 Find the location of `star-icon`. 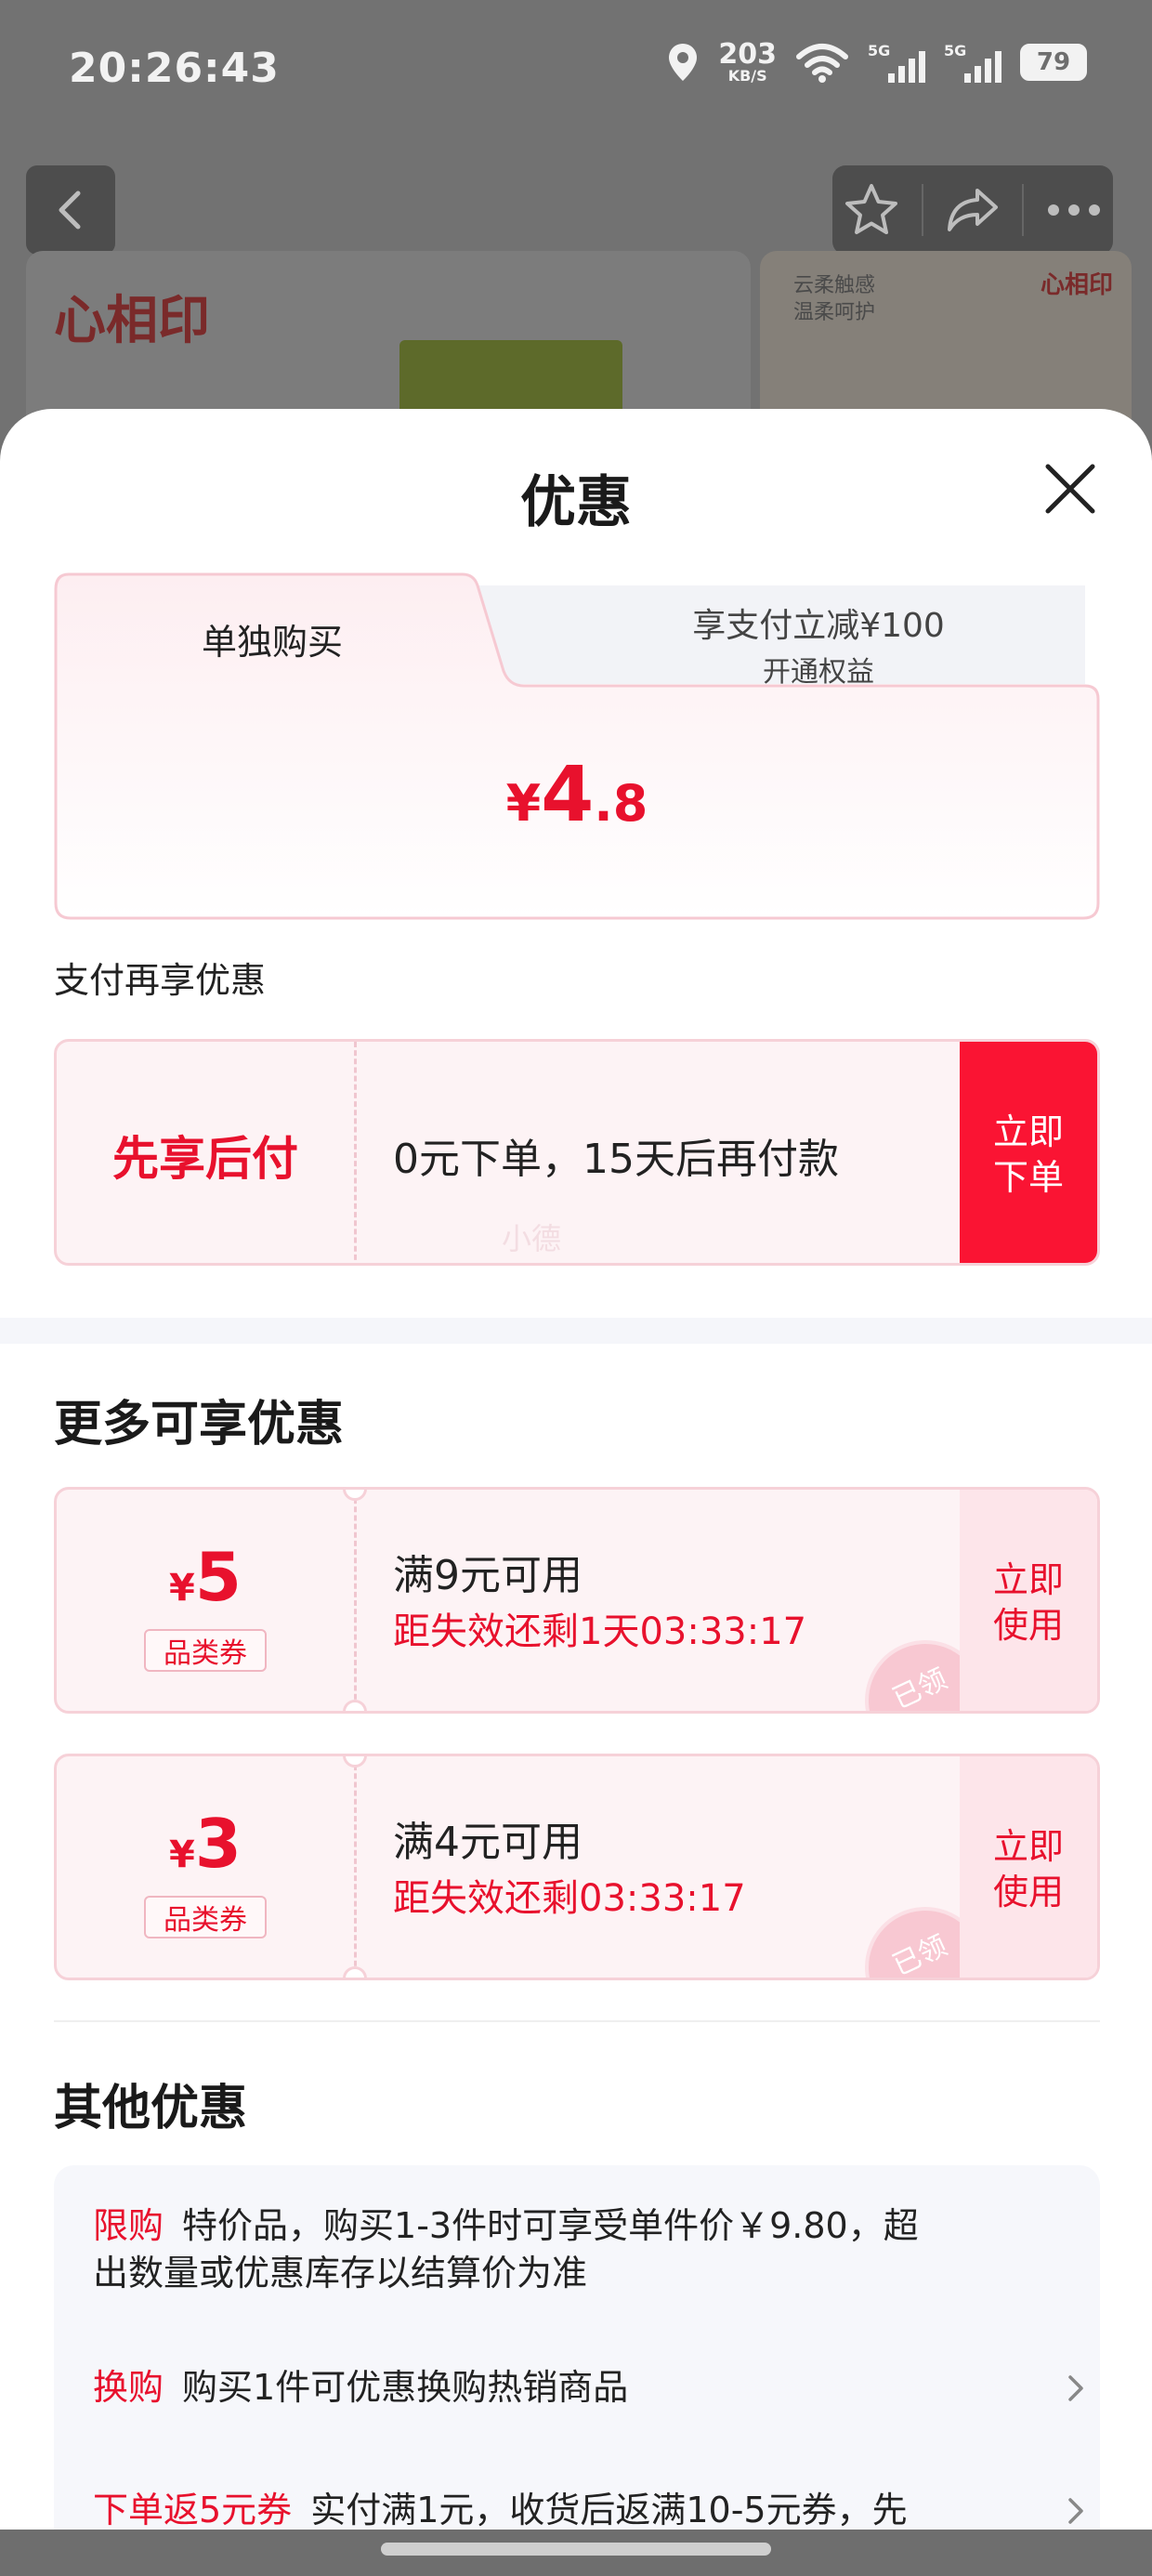

star-icon is located at coordinates (871, 210).